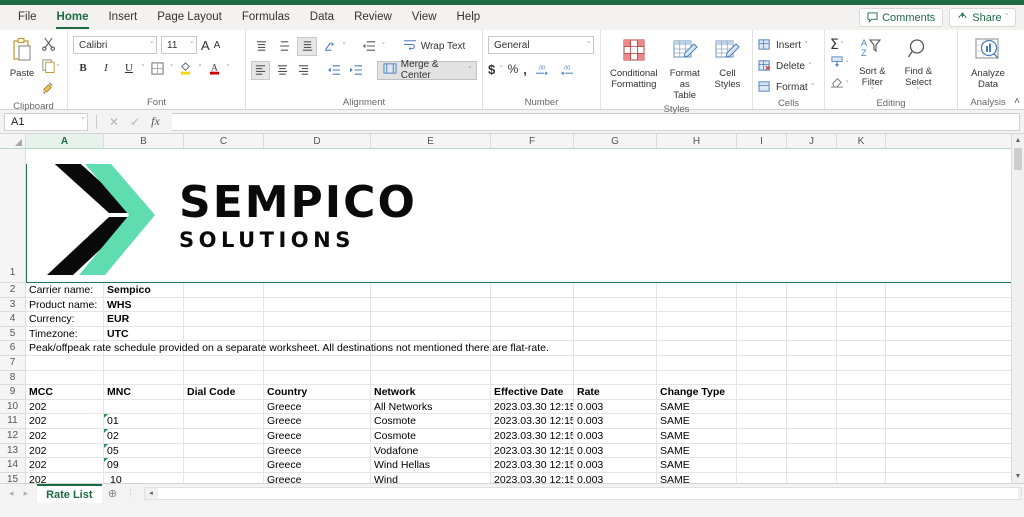 The width and height of the screenshot is (1024, 517). I want to click on increase-indent-button, so click(355, 70).